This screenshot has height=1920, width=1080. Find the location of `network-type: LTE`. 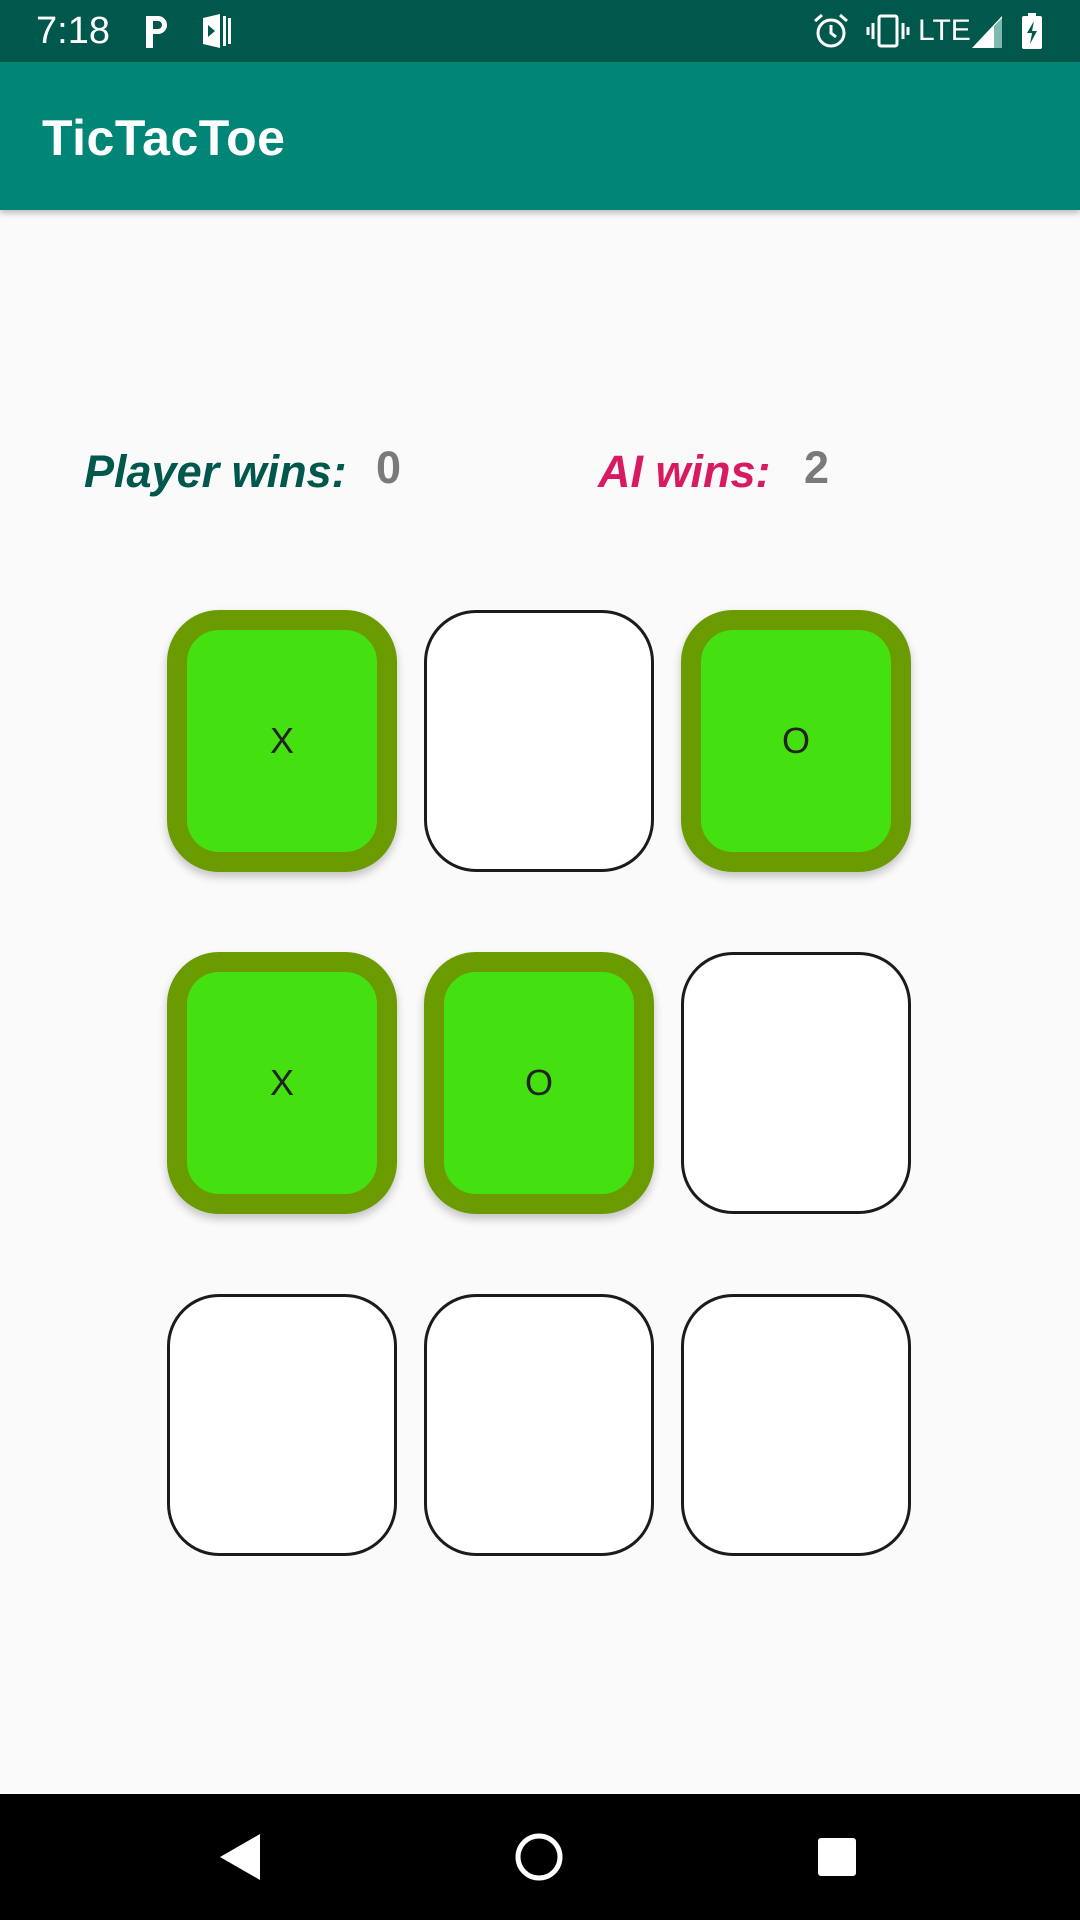

network-type: LTE is located at coordinates (944, 30).